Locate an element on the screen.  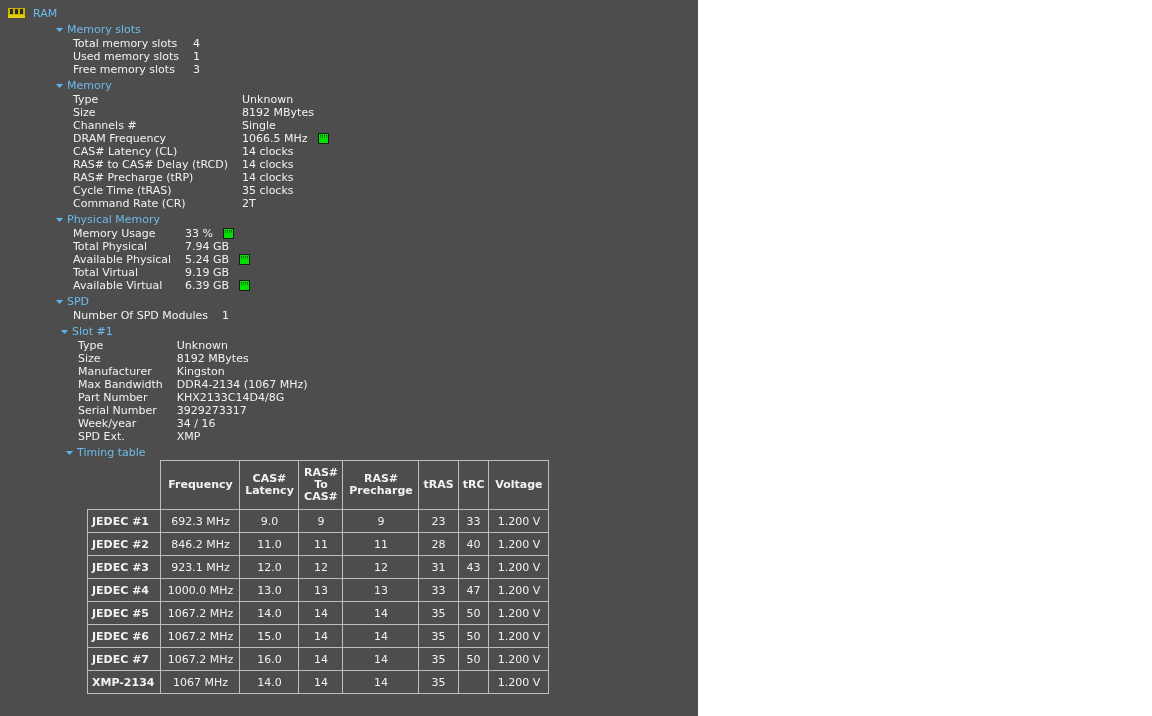
section-title: Slot #1 is located at coordinates (92, 331).